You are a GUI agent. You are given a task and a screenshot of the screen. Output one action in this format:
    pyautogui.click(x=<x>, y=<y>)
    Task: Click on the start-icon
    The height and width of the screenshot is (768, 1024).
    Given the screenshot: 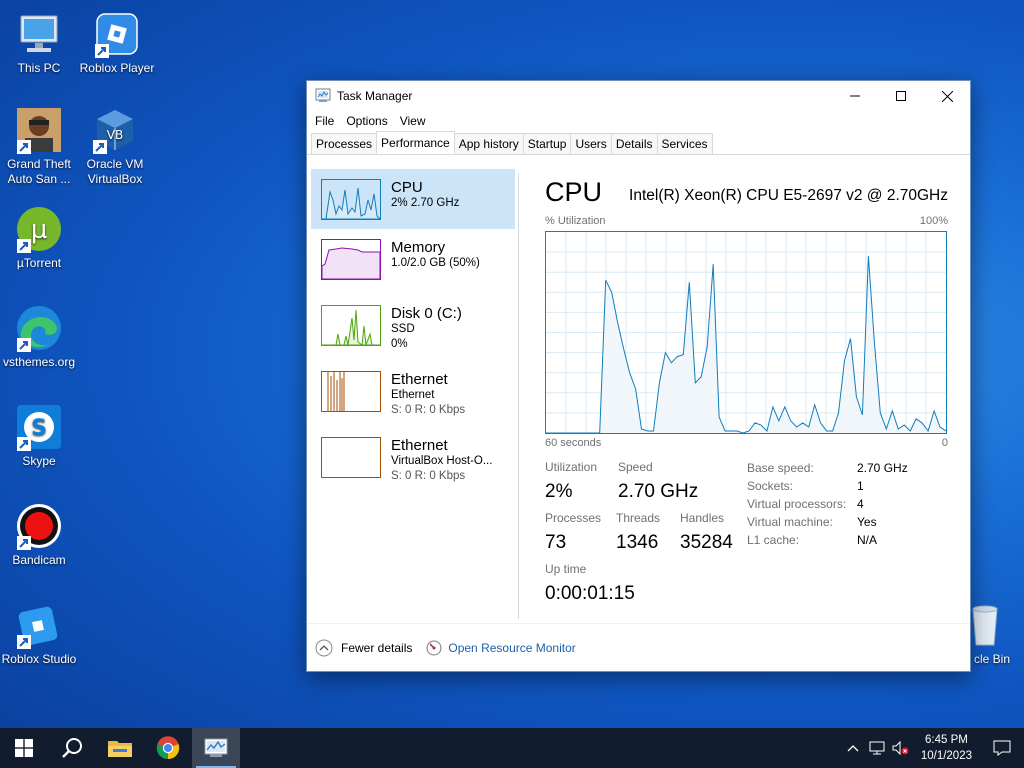 What is the action you would take?
    pyautogui.click(x=24, y=748)
    